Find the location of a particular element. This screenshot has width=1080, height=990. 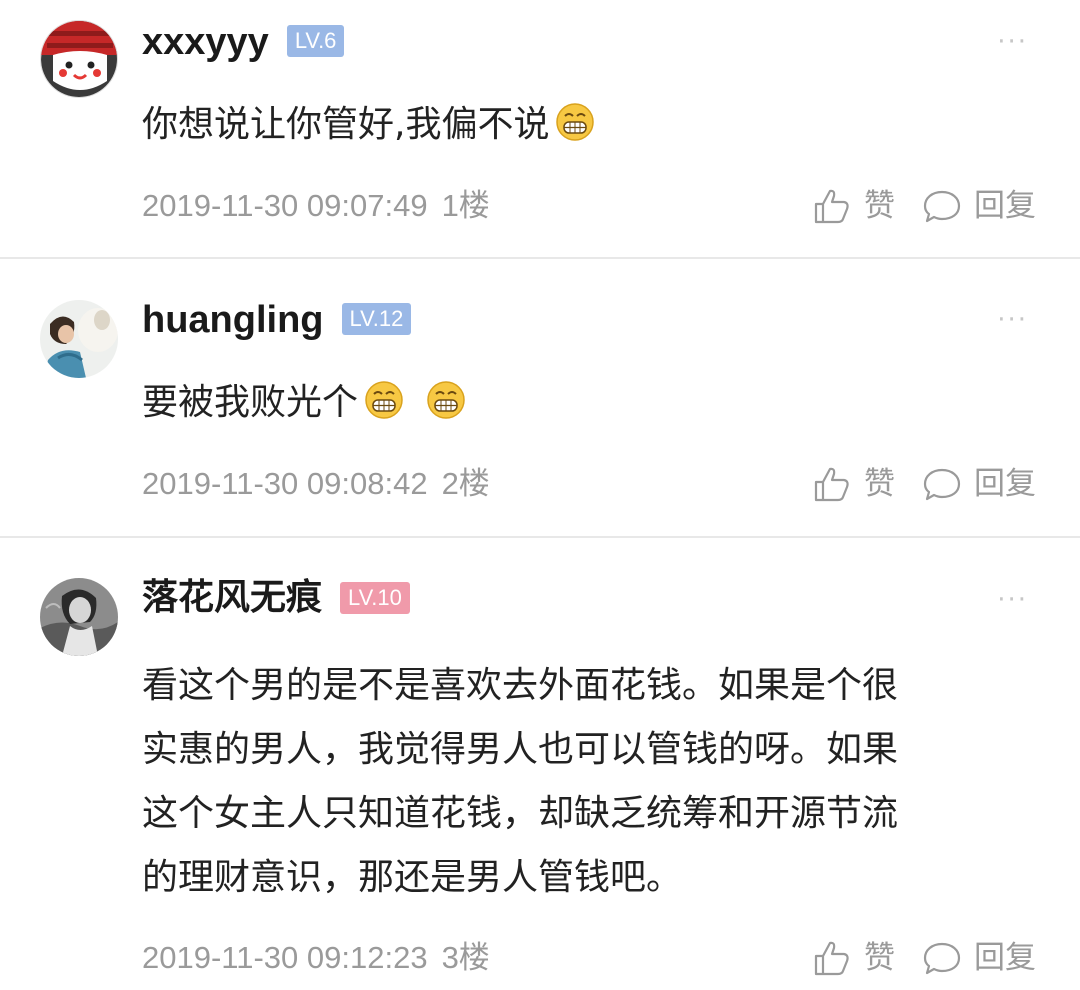

timestamp: 2019-11-30 09:07:49 is located at coordinates (285, 205).